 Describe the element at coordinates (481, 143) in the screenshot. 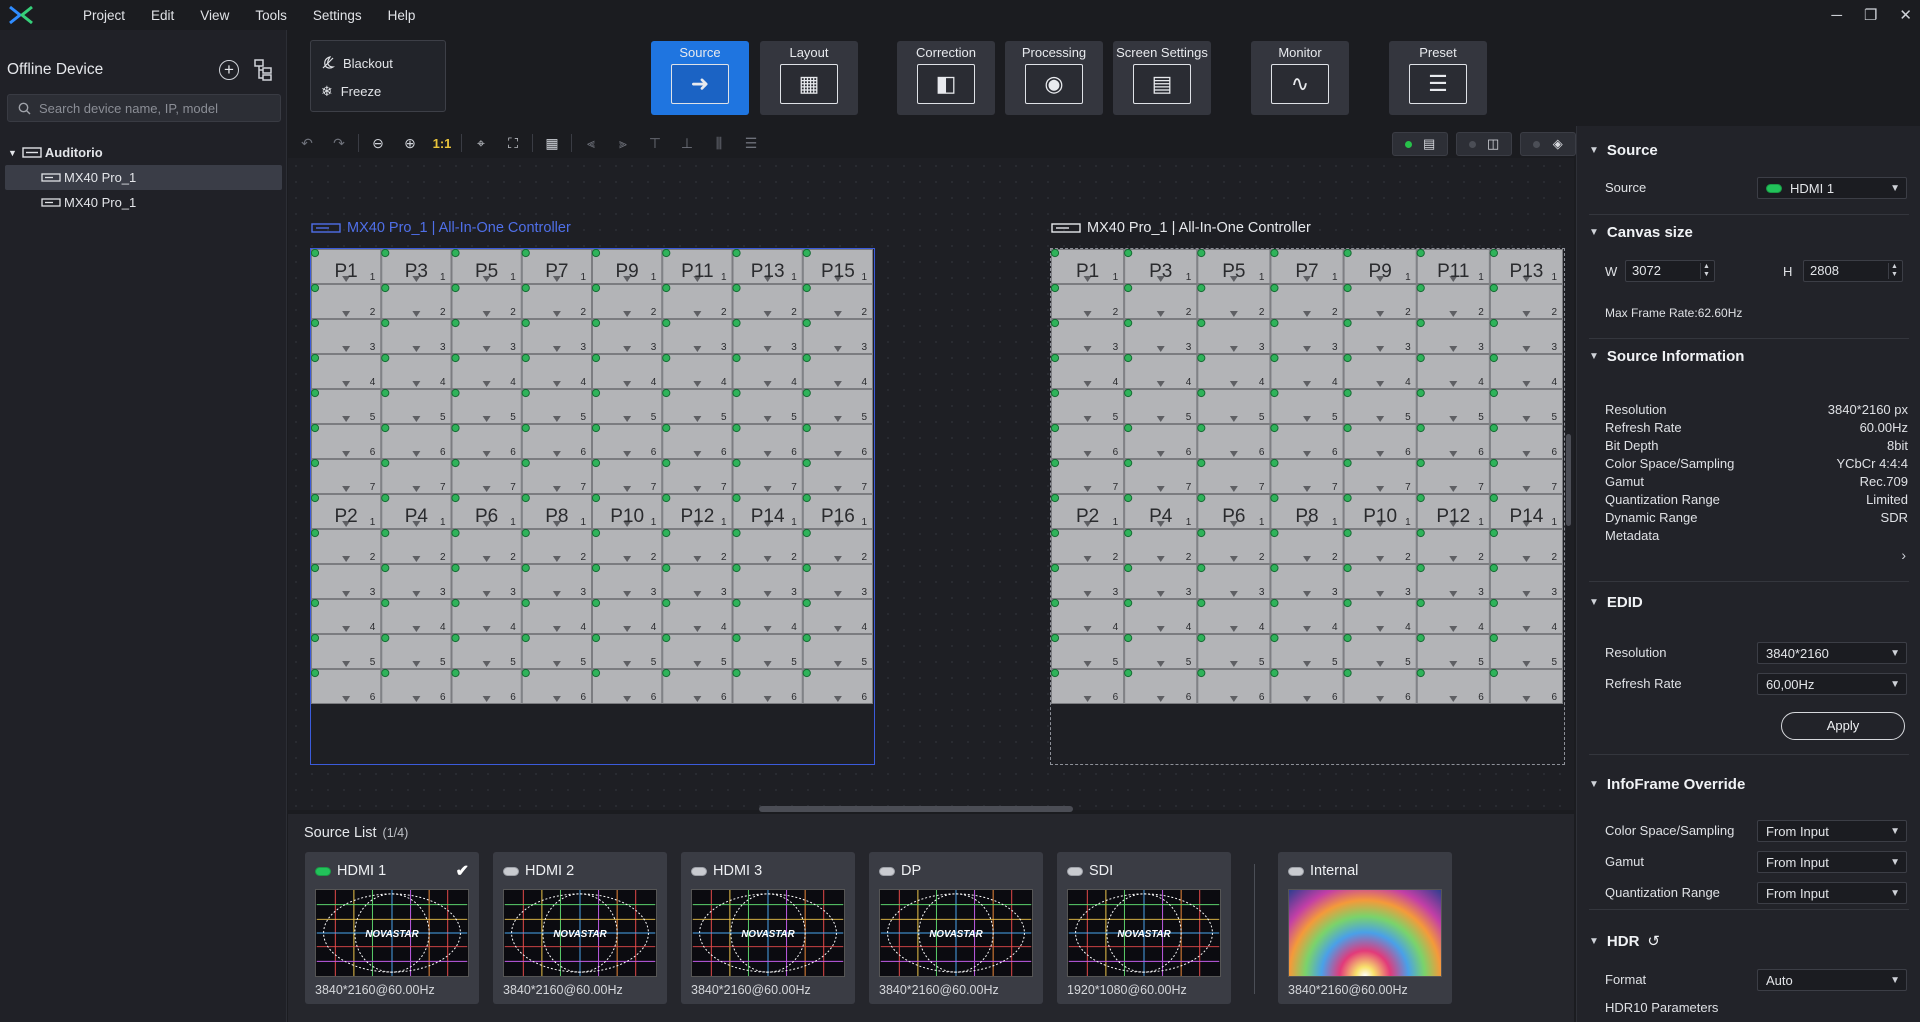

I see `fit-screen-icon: ⌖` at that location.